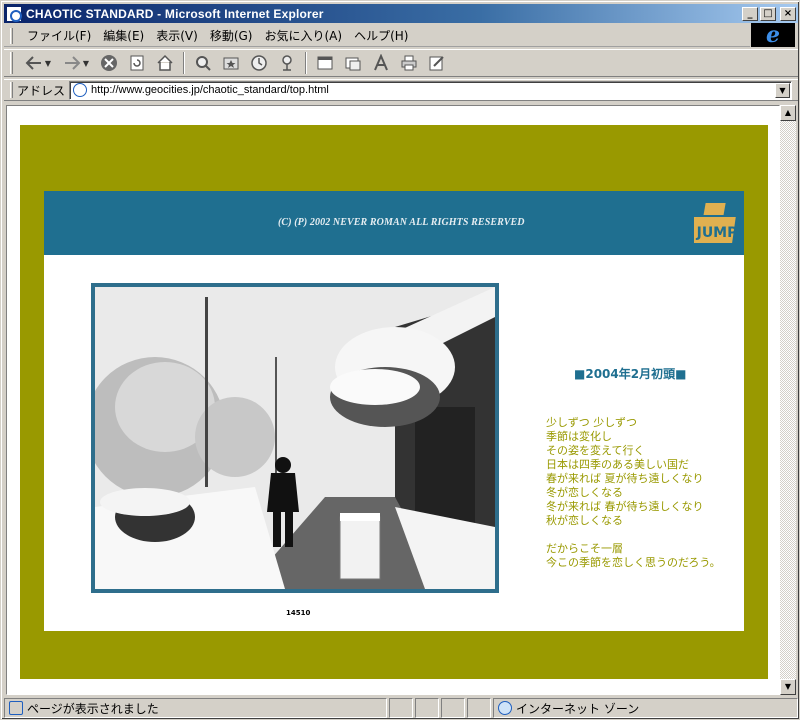 The image size is (800, 720). Describe the element at coordinates (33, 63) in the screenshot. I see `back-icon` at that location.